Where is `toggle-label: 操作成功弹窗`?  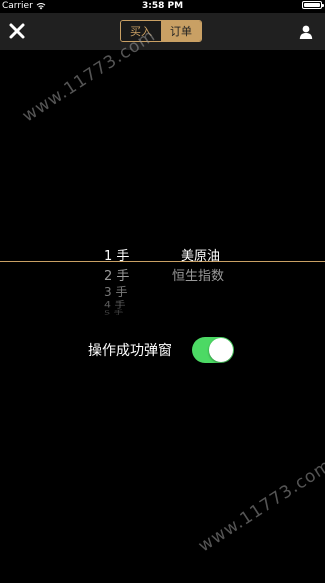
toggle-label: 操作成功弹窗 is located at coordinates (130, 351).